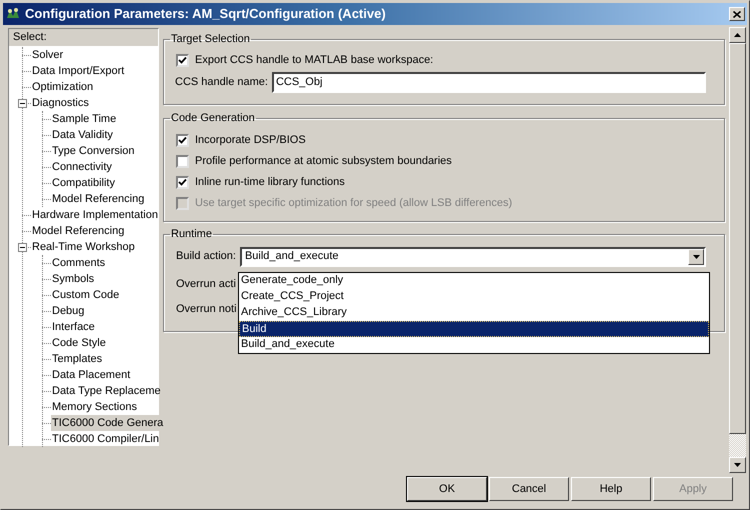  I want to click on dropdown-option: Generate_code_only, so click(474, 281).